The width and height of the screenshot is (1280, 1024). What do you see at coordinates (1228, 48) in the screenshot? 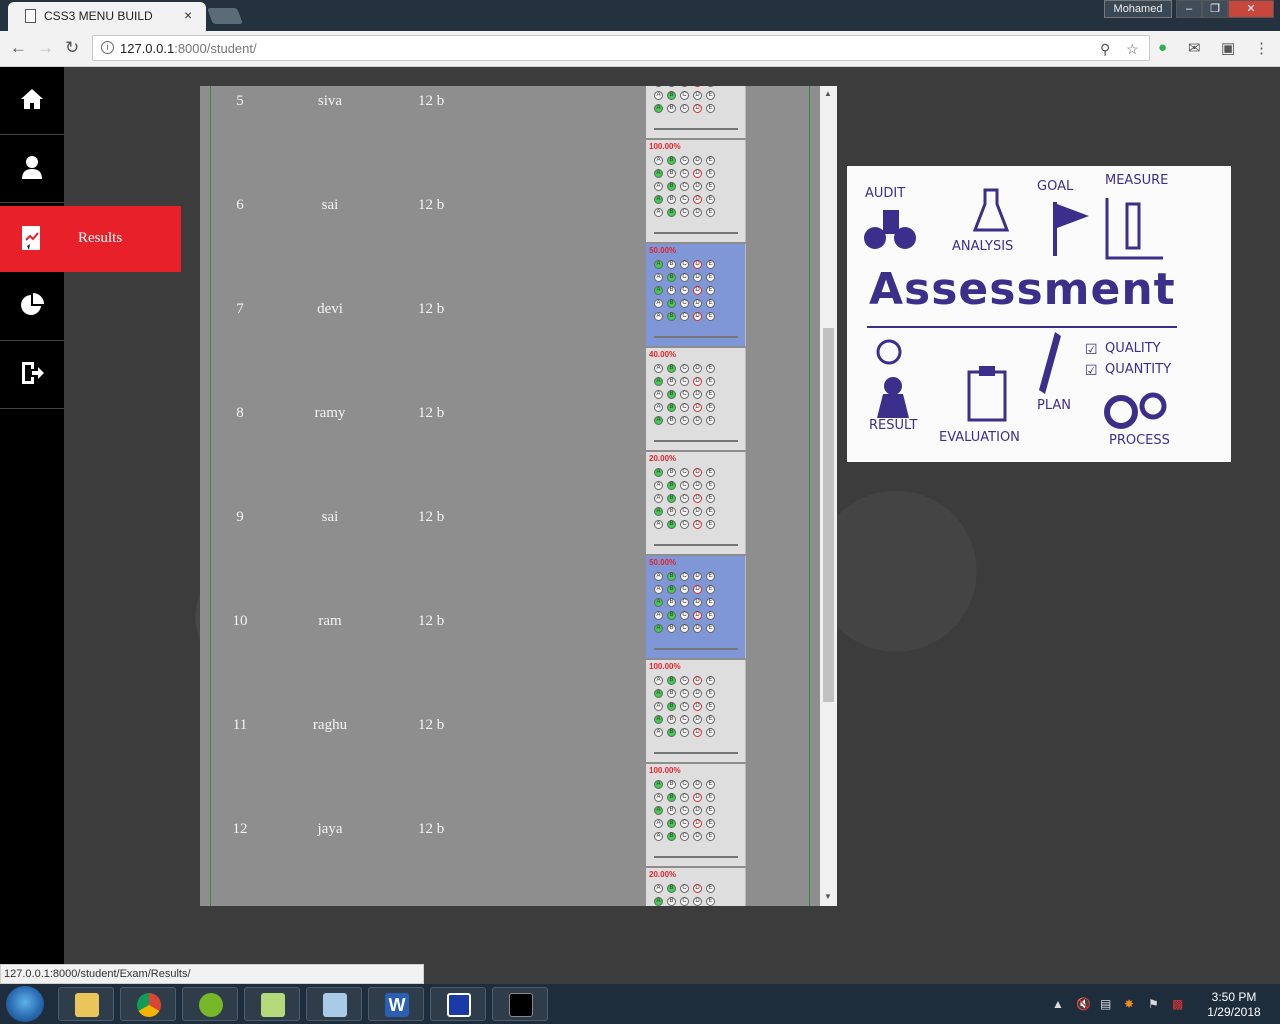
I see `camera-icon: ▣` at bounding box center [1228, 48].